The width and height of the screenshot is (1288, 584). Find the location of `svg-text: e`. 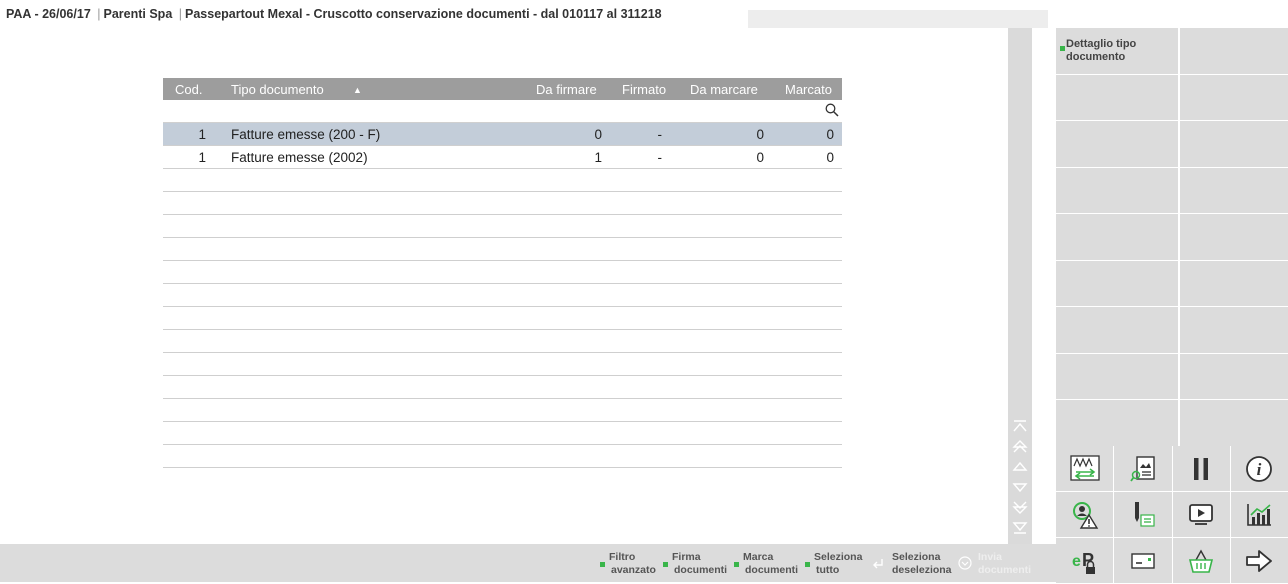

svg-text: e is located at coordinates (1076, 561).